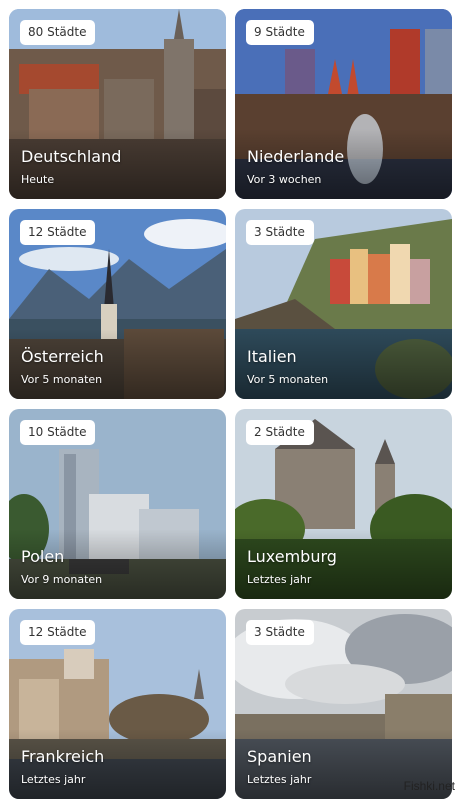 Image resolution: width=461 pixels, height=800 pixels. What do you see at coordinates (58, 432) in the screenshot?
I see `city-count-badge: 10 Städte` at bounding box center [58, 432].